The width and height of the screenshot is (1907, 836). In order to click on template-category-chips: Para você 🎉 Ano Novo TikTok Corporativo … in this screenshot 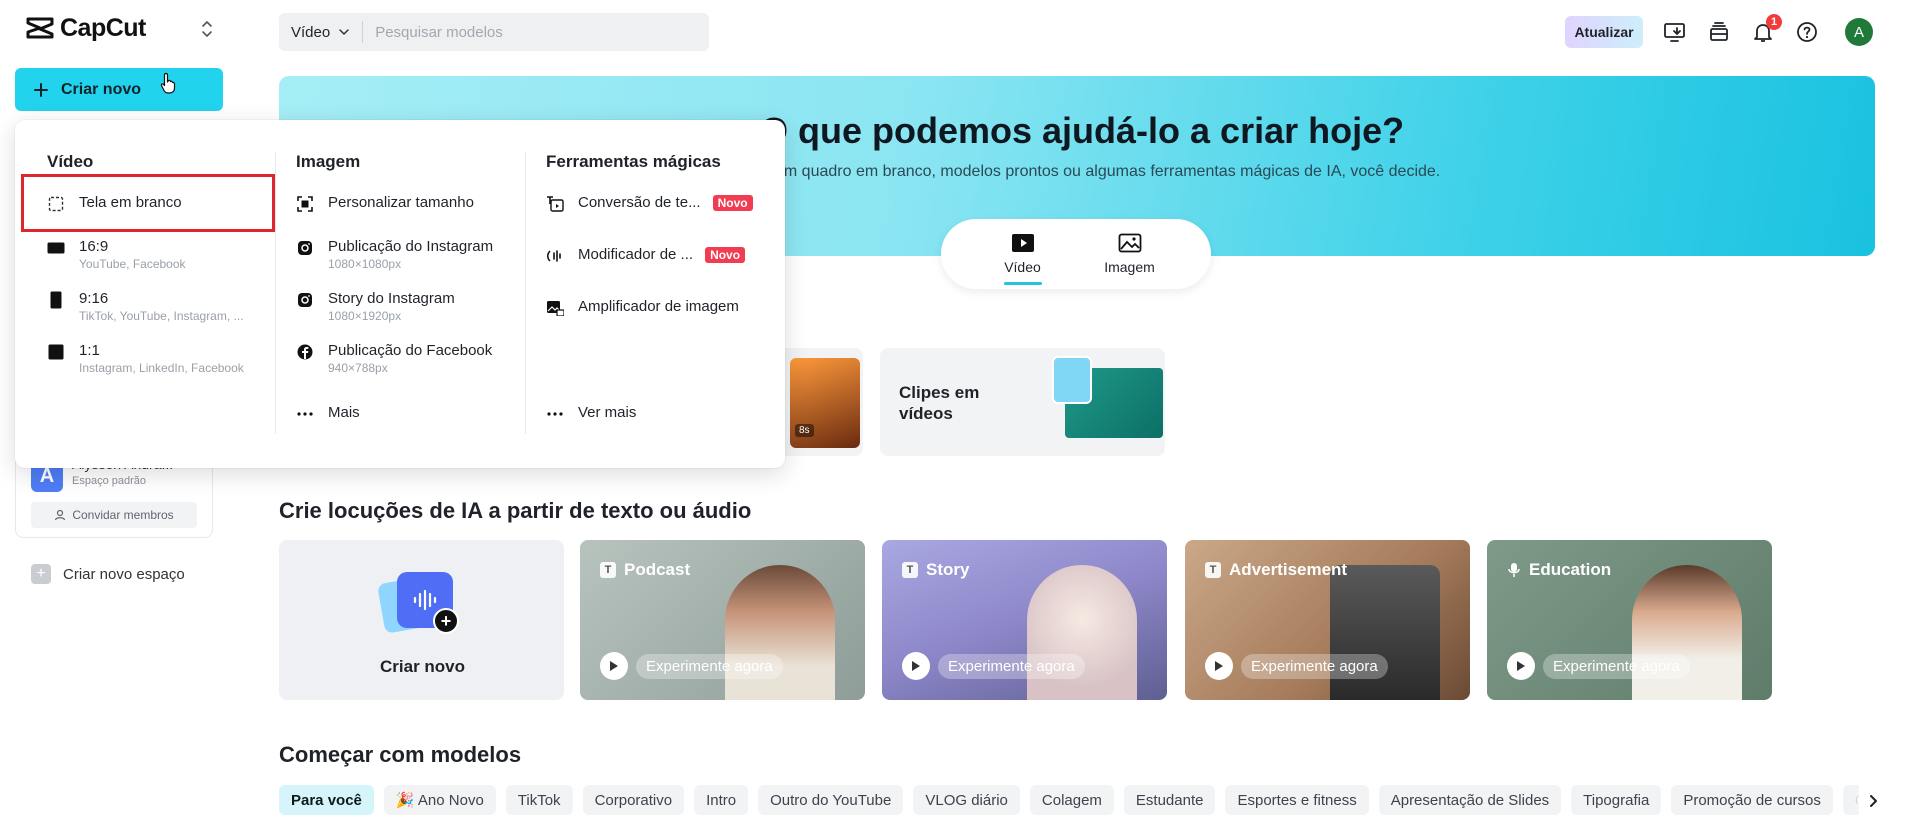, I will do `click(1069, 800)`.